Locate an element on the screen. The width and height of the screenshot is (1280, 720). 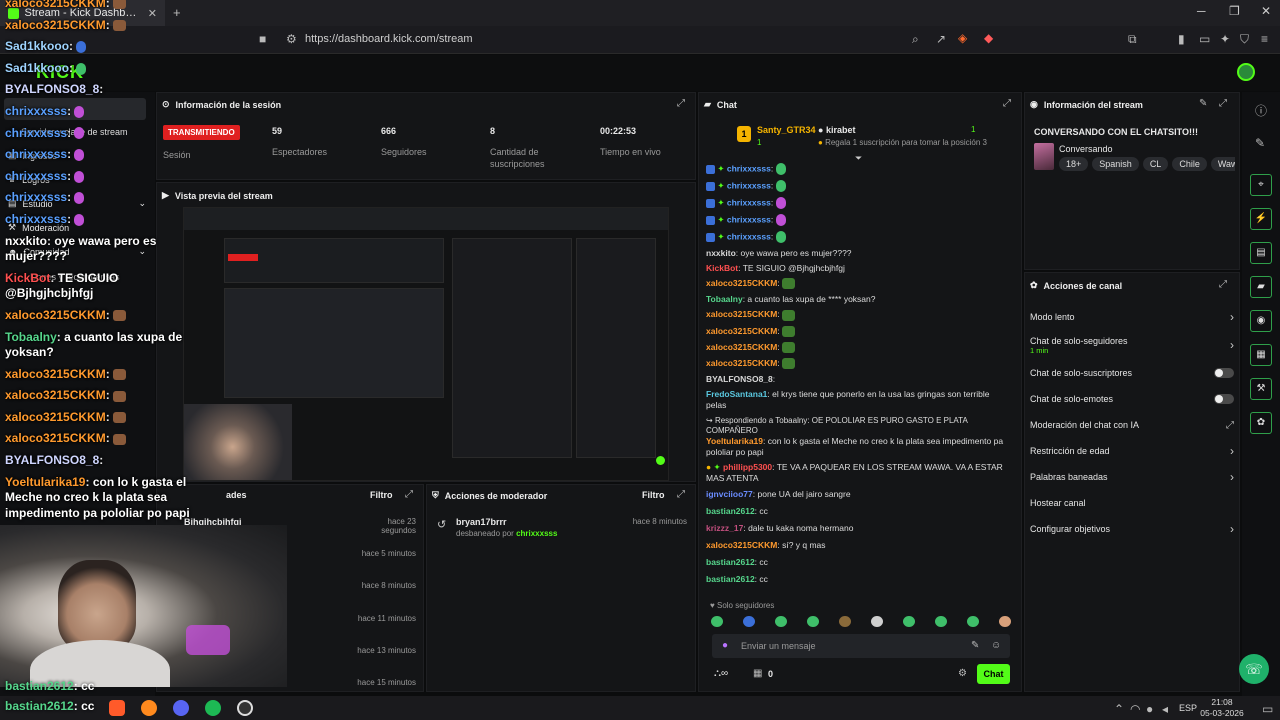
bookmark-icon: ■ is located at coordinates (262, 39).